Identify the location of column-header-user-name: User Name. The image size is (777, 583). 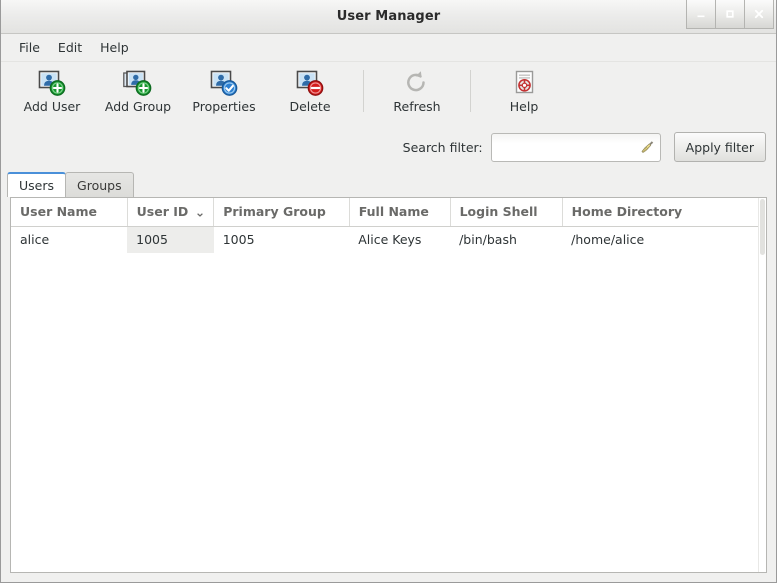
(69, 212).